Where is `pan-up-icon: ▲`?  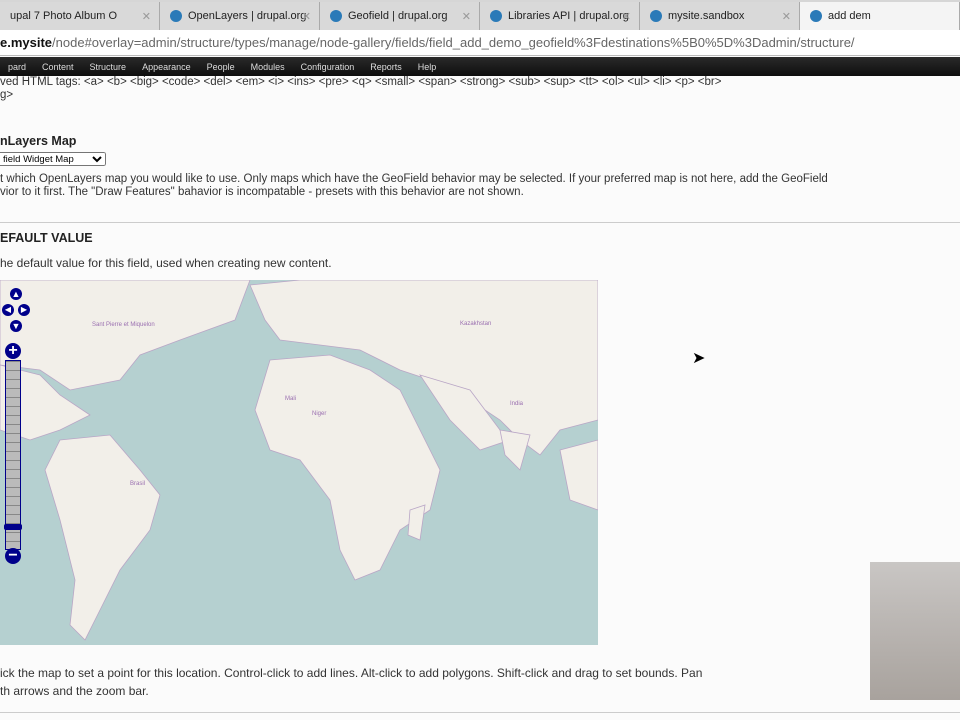
pan-up-icon: ▲ is located at coordinates (16, 294).